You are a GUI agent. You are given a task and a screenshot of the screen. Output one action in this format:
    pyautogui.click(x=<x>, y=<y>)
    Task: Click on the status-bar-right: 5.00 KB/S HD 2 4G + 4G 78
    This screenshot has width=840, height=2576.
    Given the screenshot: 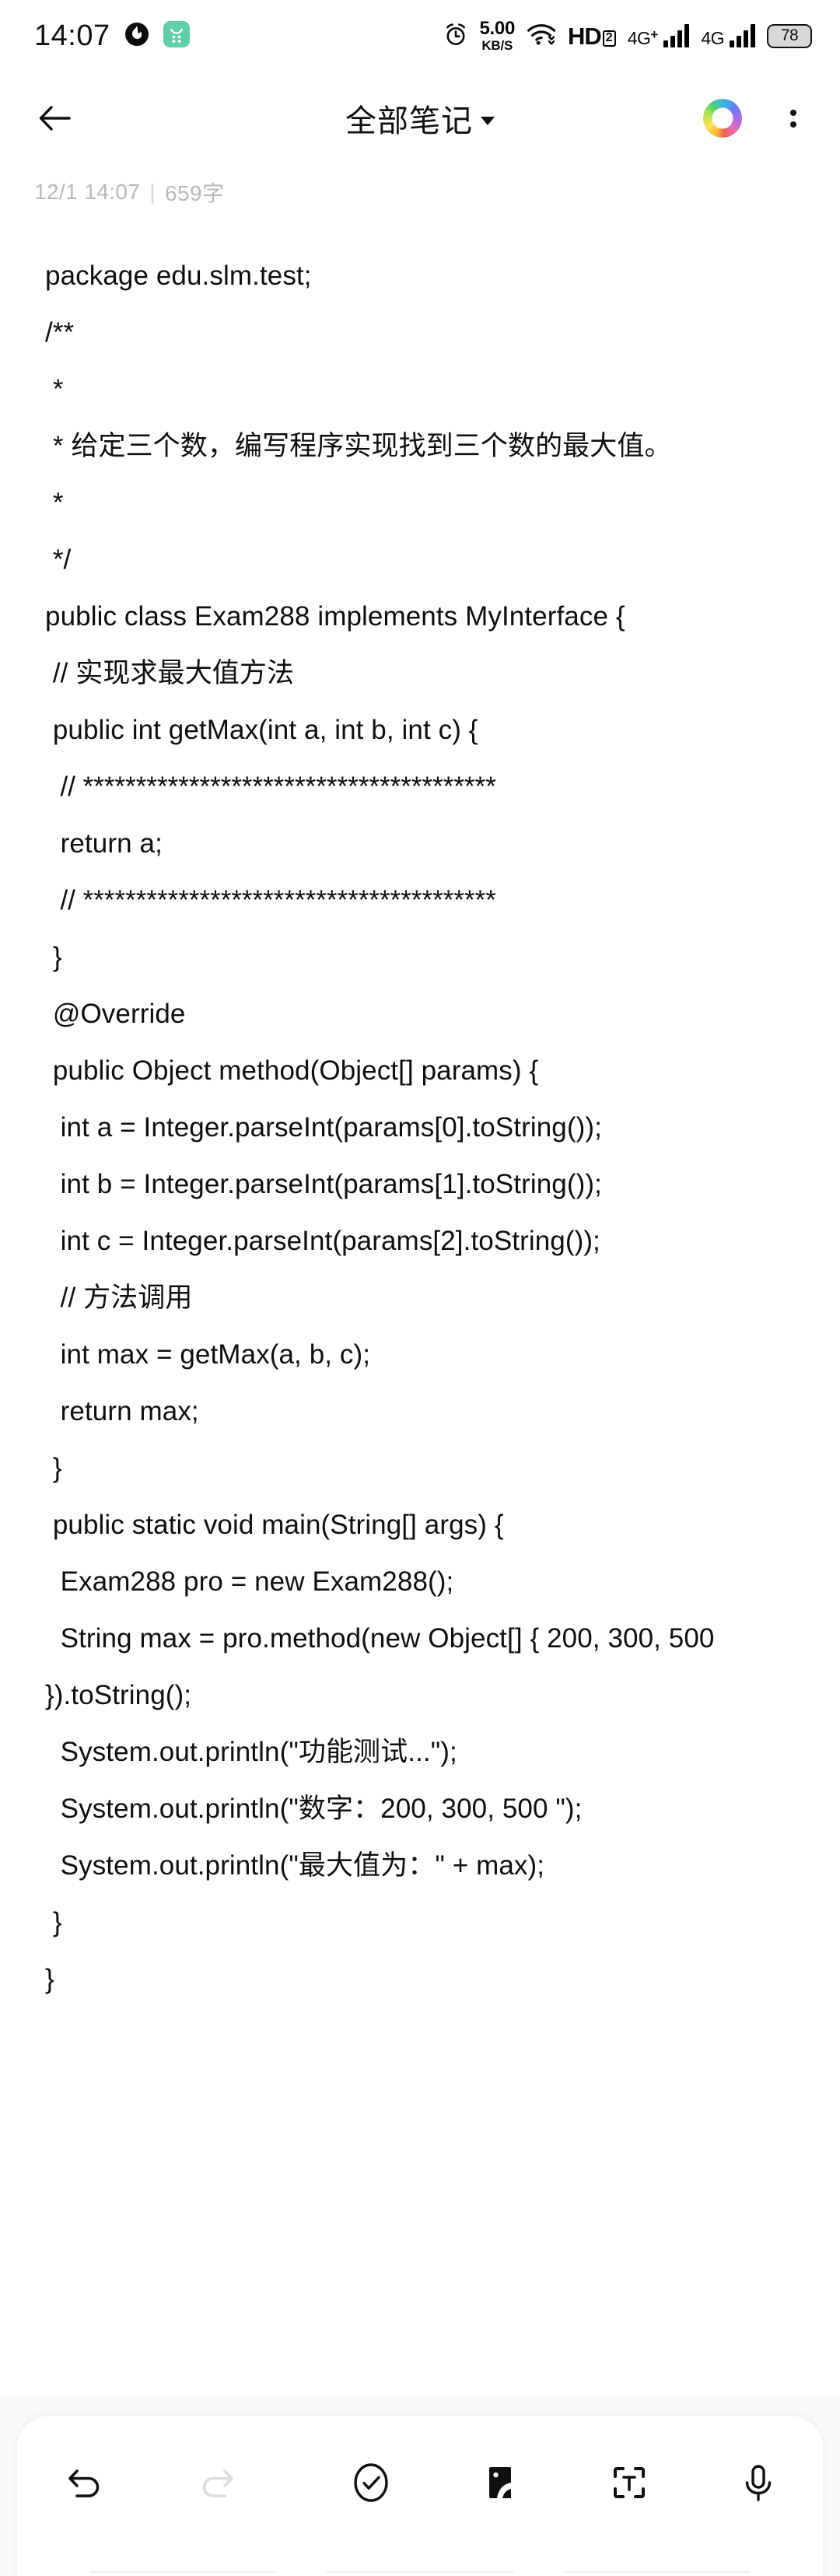 What is the action you would take?
    pyautogui.click(x=627, y=35)
    